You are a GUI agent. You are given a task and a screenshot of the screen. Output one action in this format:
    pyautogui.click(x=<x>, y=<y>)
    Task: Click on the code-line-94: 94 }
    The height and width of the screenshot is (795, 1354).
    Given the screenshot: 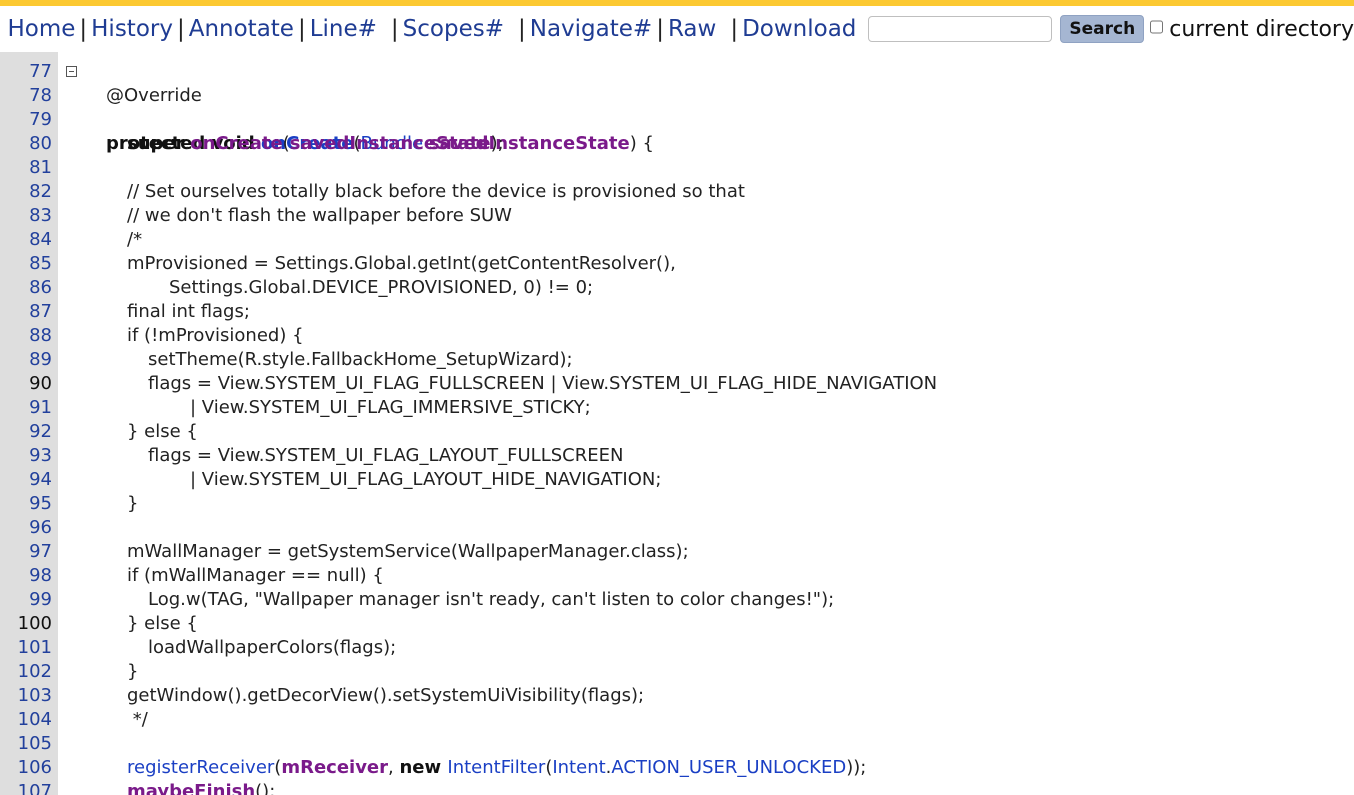 What is the action you would take?
    pyautogui.click(x=69, y=479)
    